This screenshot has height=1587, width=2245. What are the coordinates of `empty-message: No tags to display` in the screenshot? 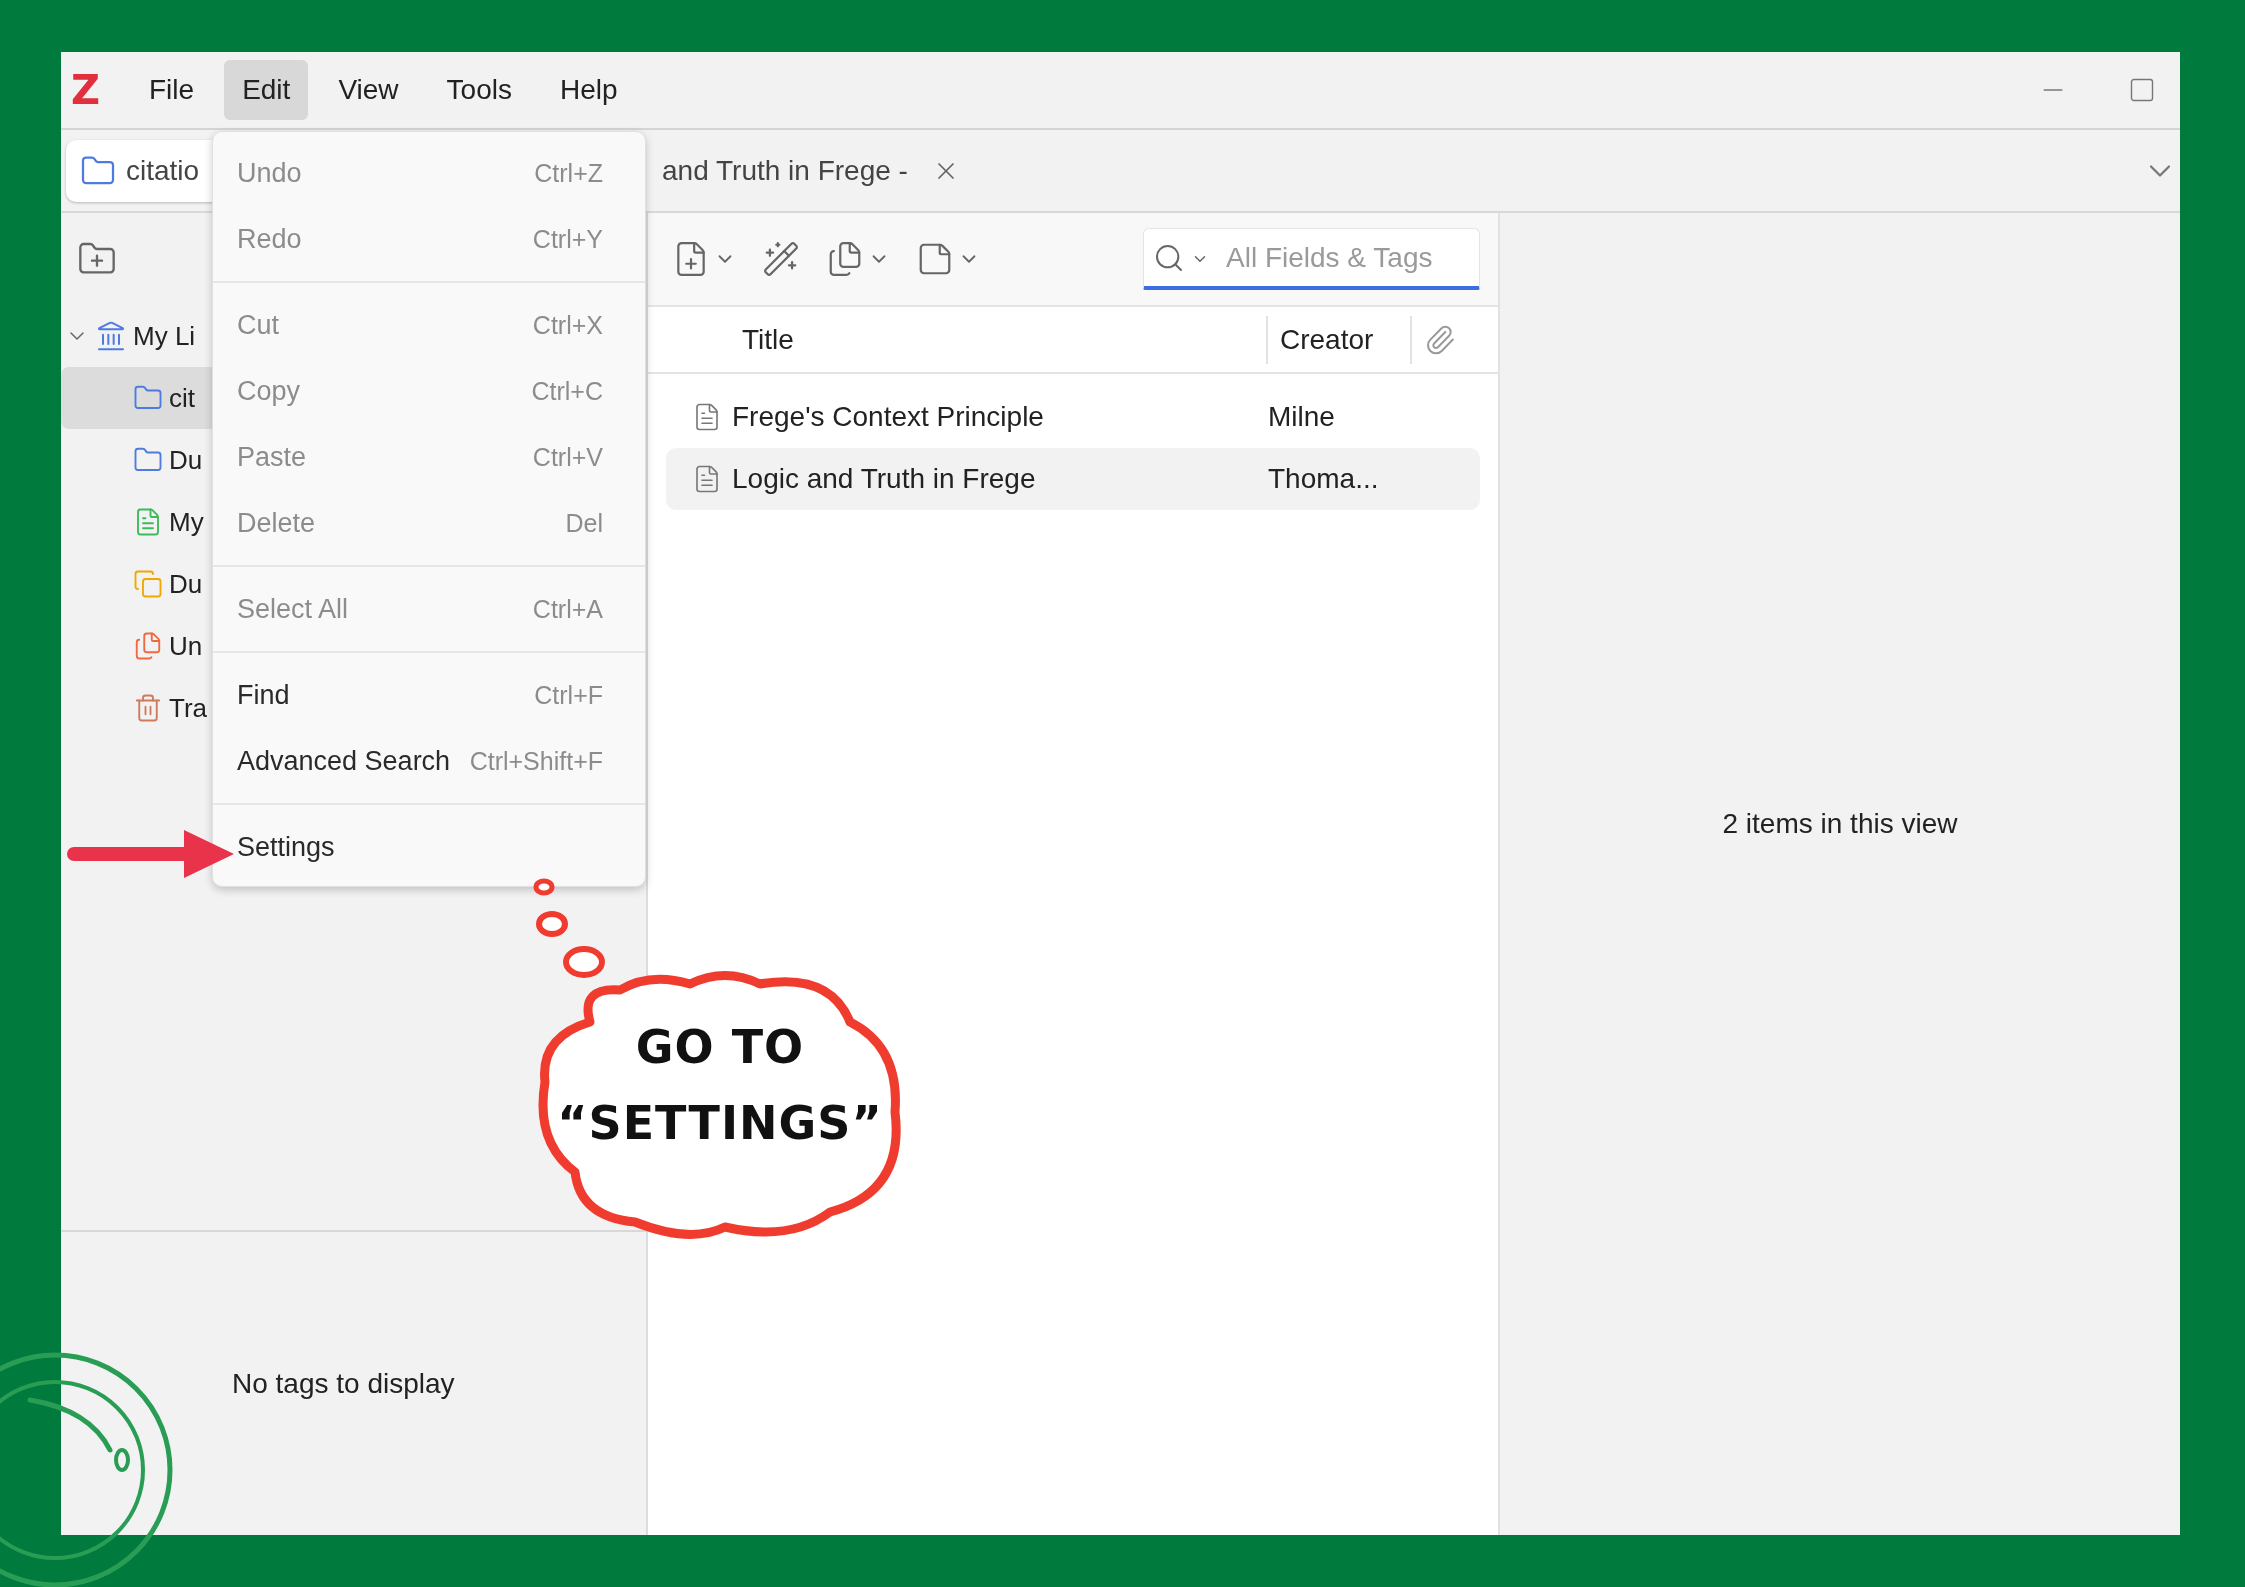 It's located at (343, 1383).